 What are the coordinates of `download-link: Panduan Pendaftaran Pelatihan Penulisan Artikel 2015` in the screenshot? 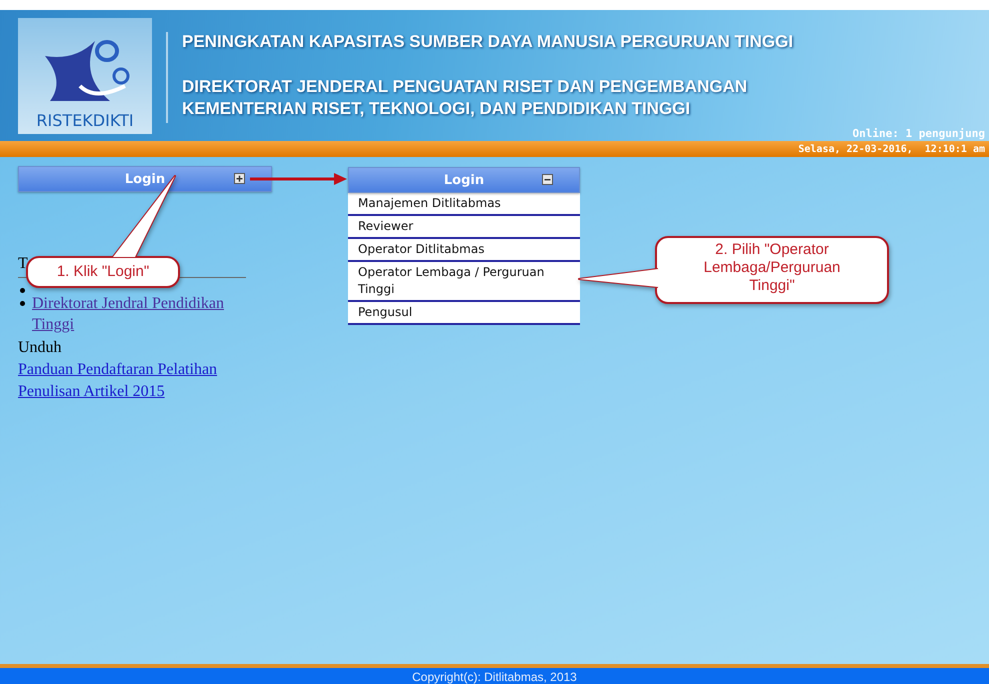 It's located at (128, 381).